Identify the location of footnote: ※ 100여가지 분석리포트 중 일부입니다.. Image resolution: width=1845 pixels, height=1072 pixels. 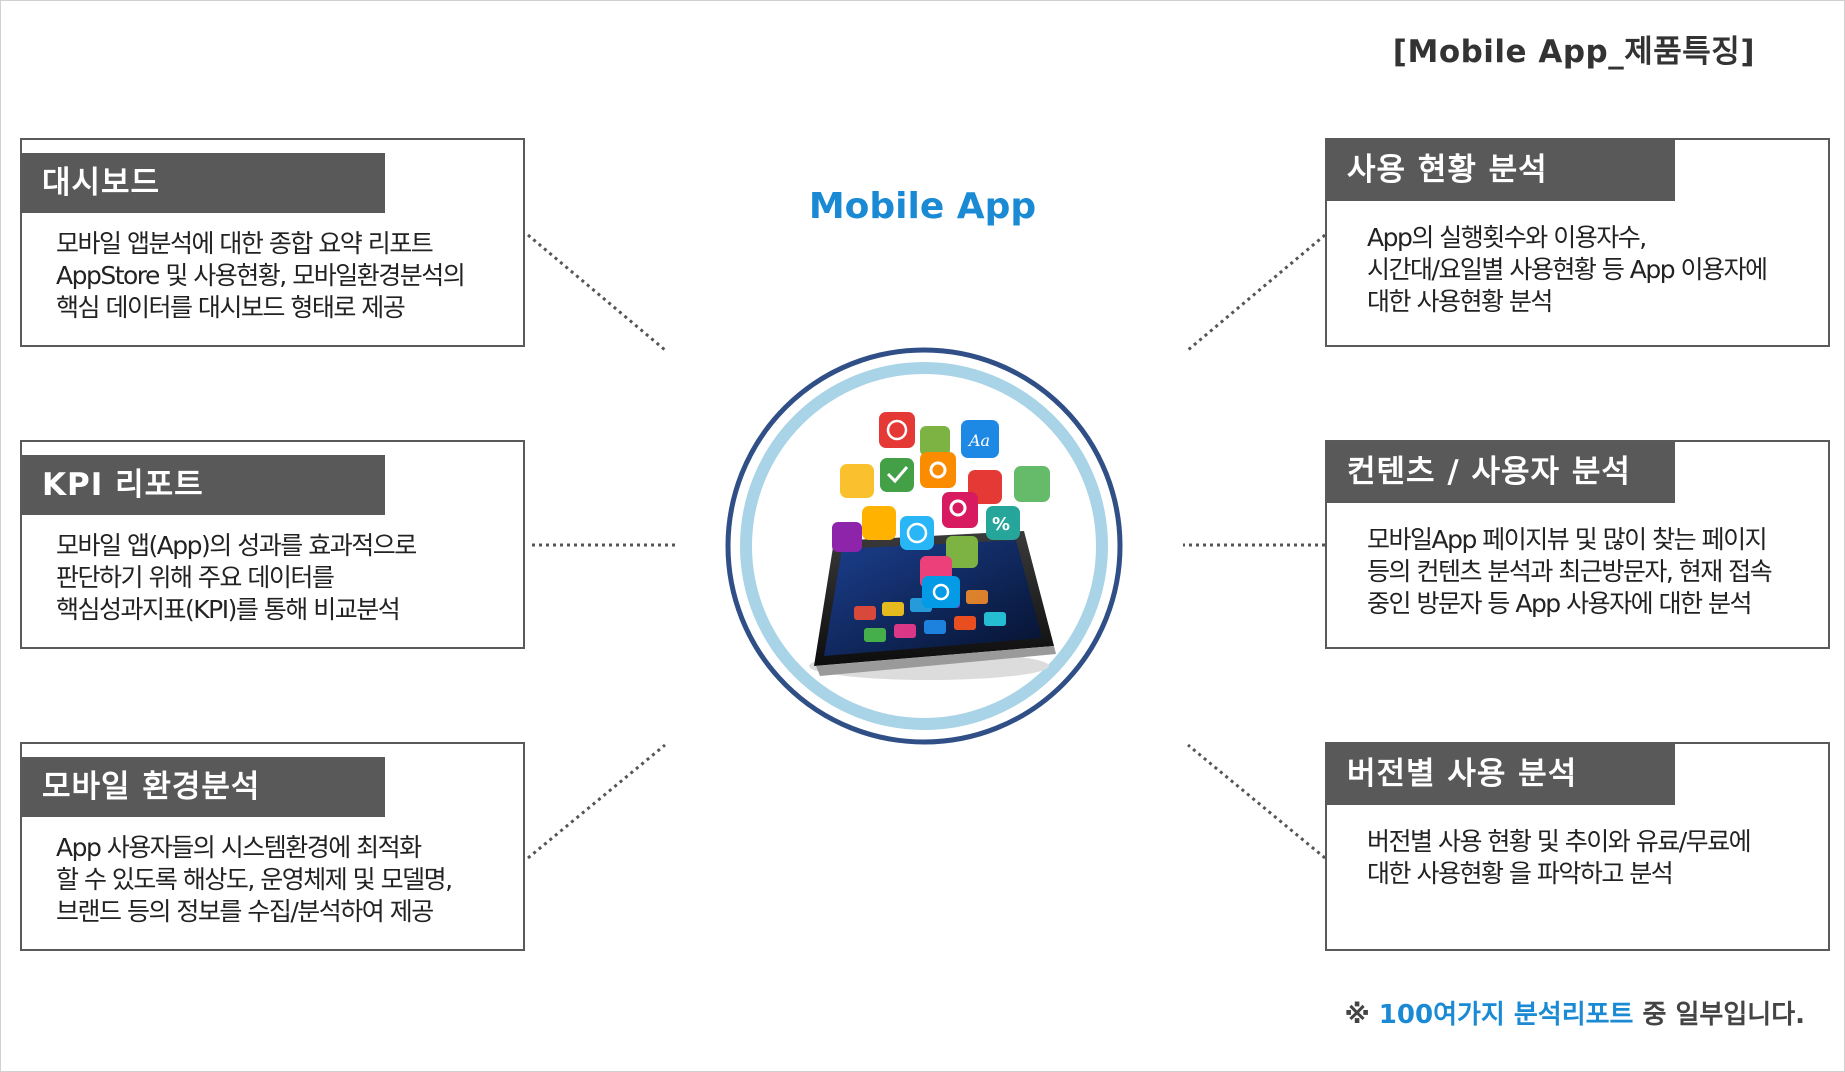
(1574, 1012).